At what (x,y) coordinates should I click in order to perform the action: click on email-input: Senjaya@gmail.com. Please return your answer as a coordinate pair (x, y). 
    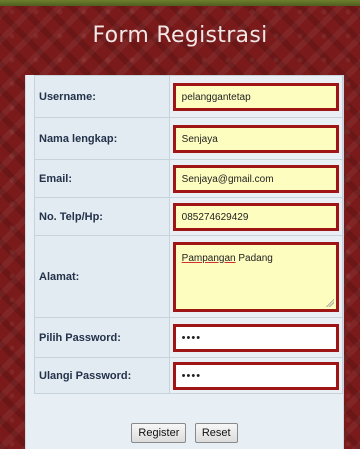
    Looking at the image, I should click on (255, 178).